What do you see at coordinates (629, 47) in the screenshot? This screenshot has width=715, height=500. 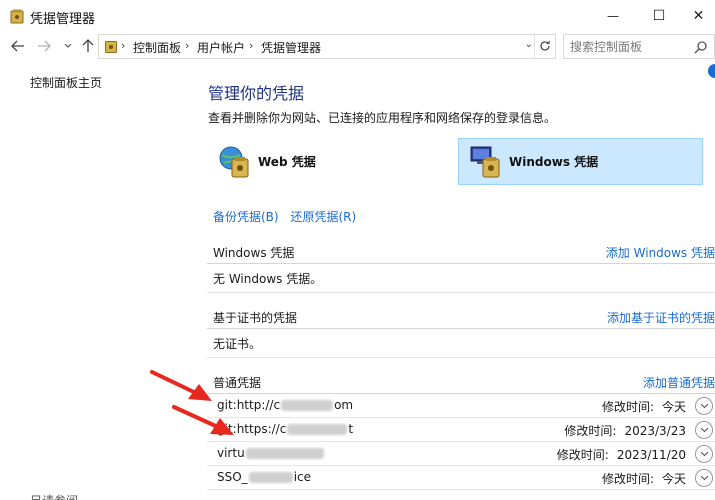 I see `search-input` at bounding box center [629, 47].